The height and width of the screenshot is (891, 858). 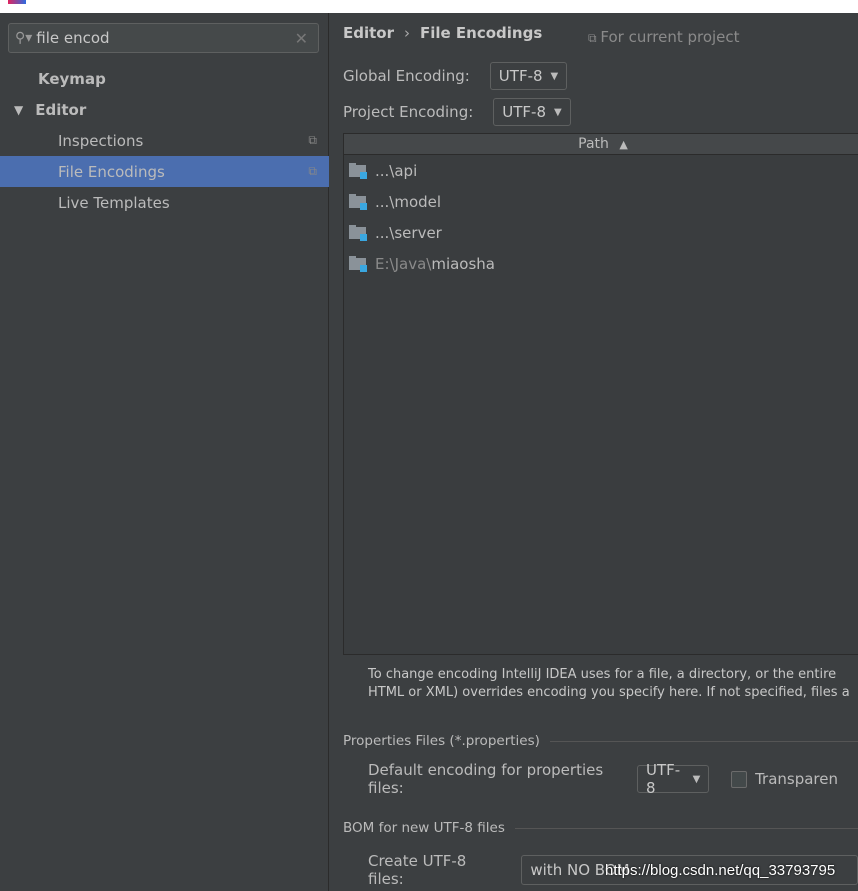 What do you see at coordinates (520, 76) in the screenshot?
I see `global-encoding-value: UTF-8` at bounding box center [520, 76].